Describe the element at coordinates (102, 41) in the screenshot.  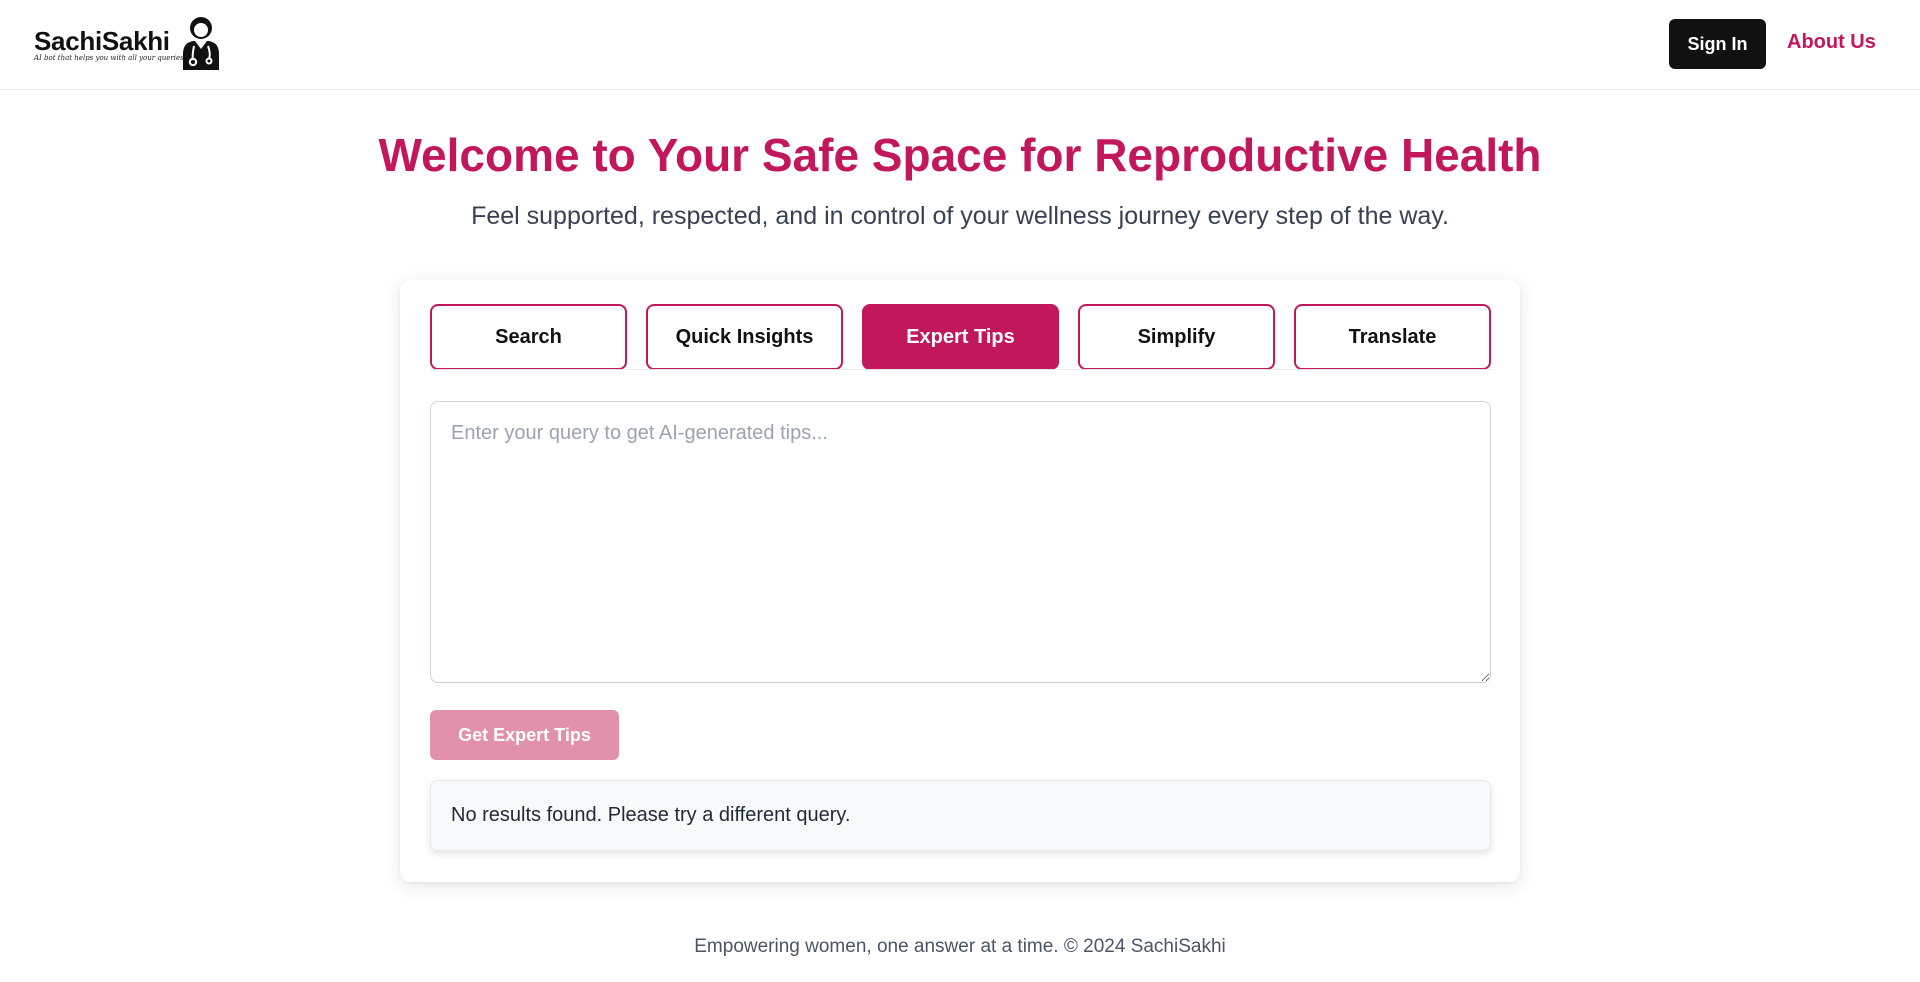
I see `logo-name: SachiSakhi` at that location.